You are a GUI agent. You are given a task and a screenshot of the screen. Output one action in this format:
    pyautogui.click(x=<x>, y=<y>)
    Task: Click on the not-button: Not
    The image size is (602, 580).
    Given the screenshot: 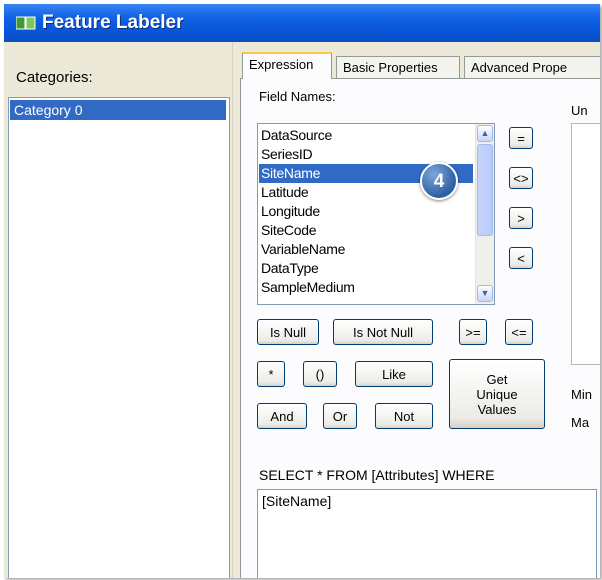 What is the action you would take?
    pyautogui.click(x=404, y=416)
    